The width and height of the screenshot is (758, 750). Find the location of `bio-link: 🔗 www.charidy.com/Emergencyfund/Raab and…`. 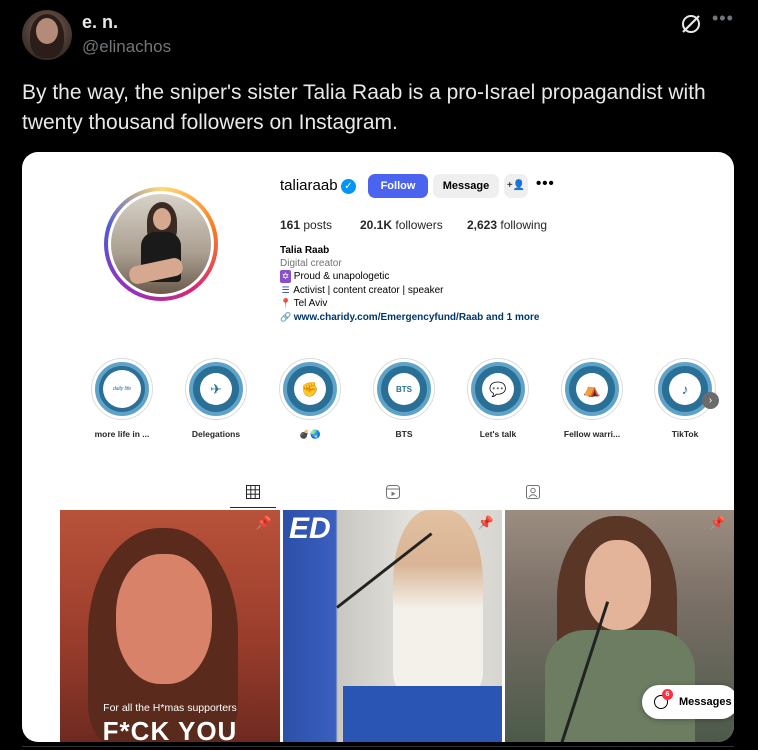

bio-link: 🔗 www.charidy.com/Emergencyfund/Raab and… is located at coordinates (409, 318).